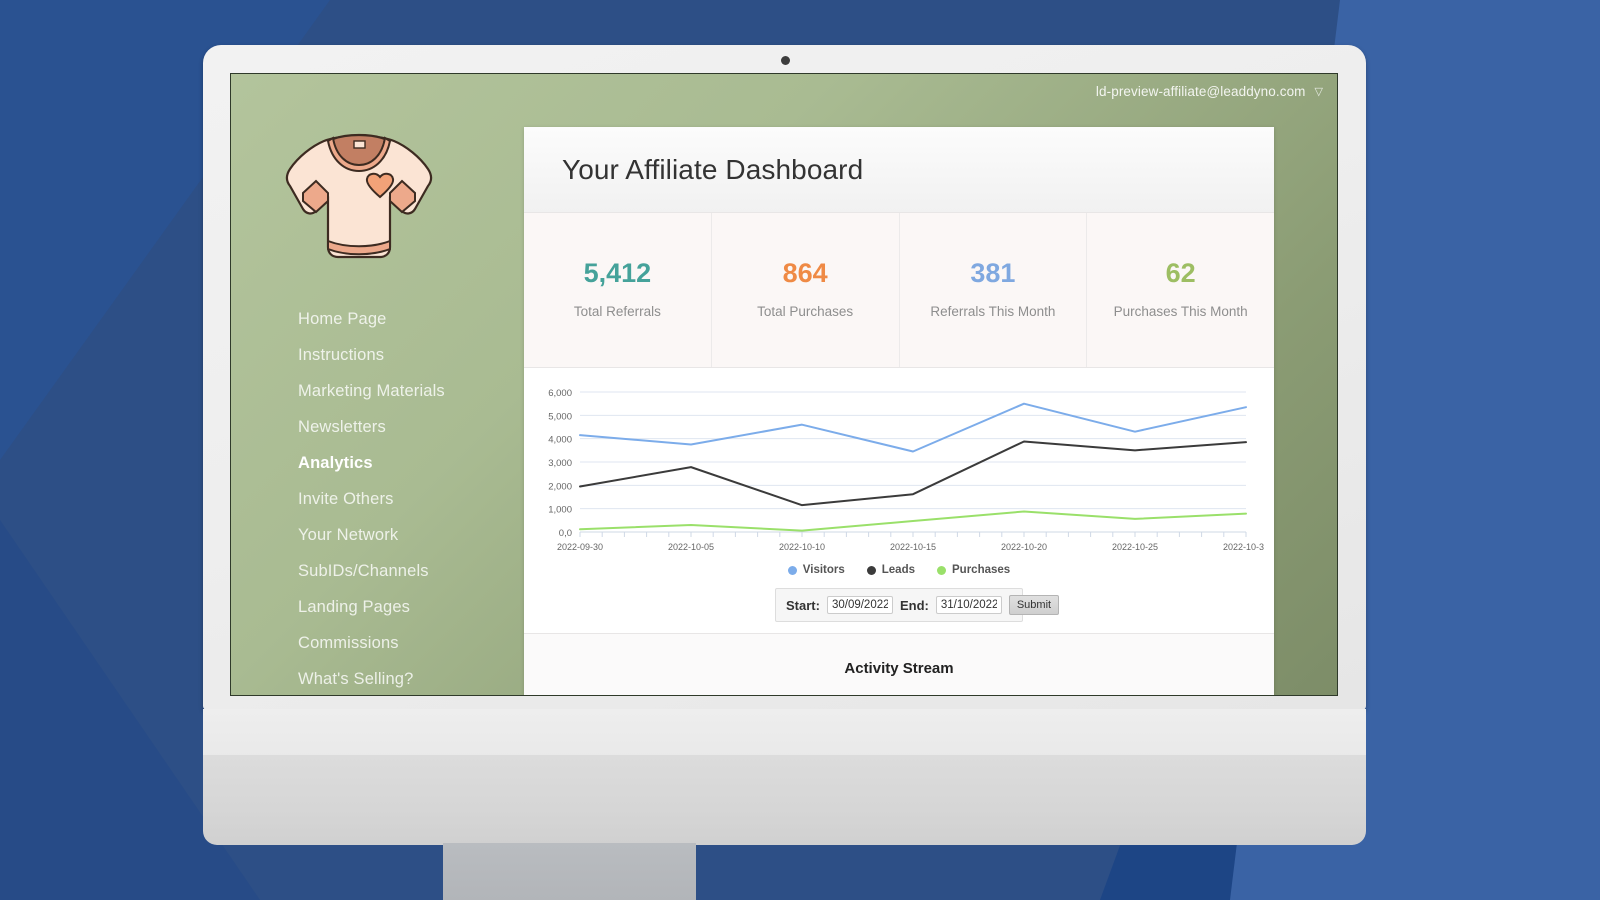 The height and width of the screenshot is (900, 1600). I want to click on account-menu: ld-preview-affiliate@leaddyno.com ▽, so click(1209, 91).